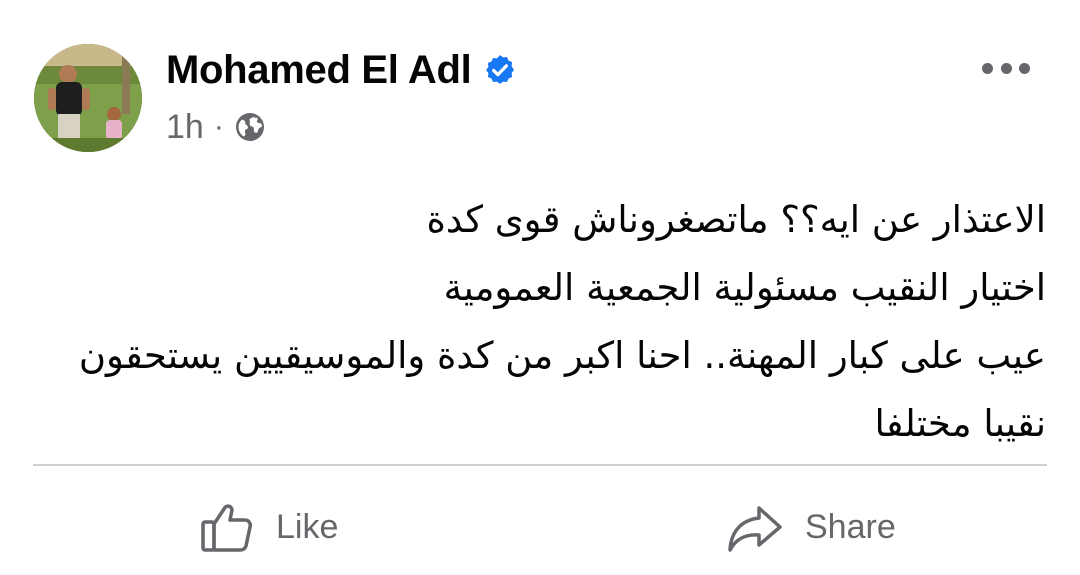 The height and width of the screenshot is (575, 1080). I want to click on post-actions: Like Share, so click(540, 527).